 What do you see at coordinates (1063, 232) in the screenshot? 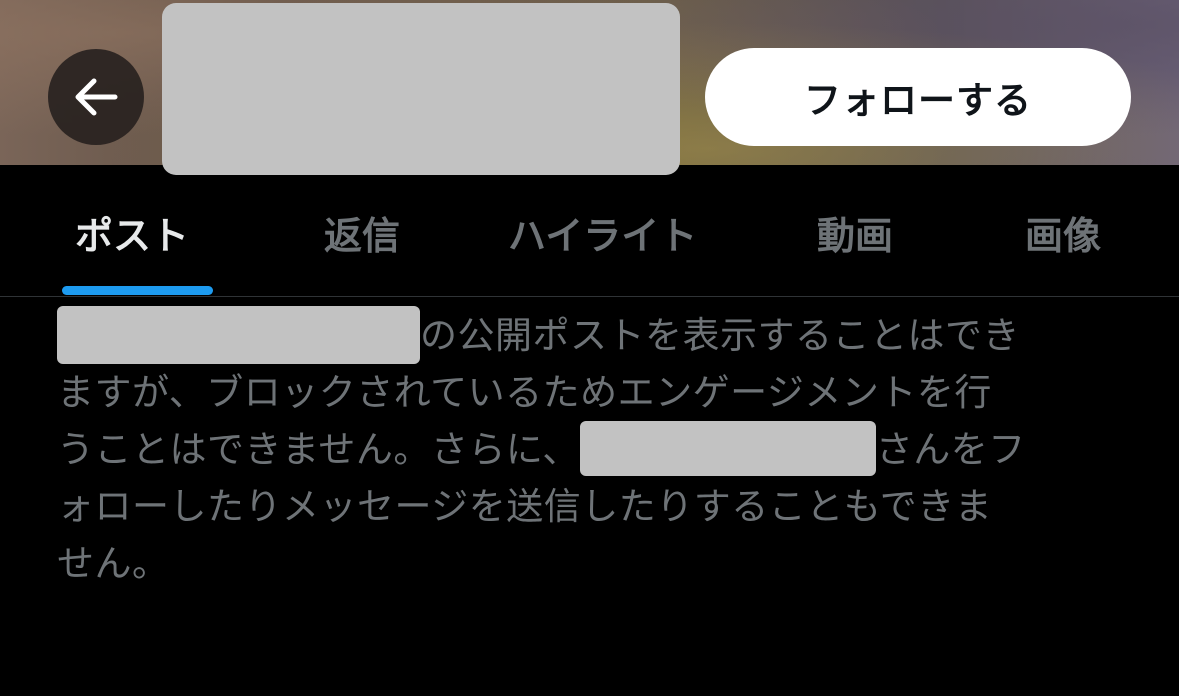
I see `tab-images: 画像` at bounding box center [1063, 232].